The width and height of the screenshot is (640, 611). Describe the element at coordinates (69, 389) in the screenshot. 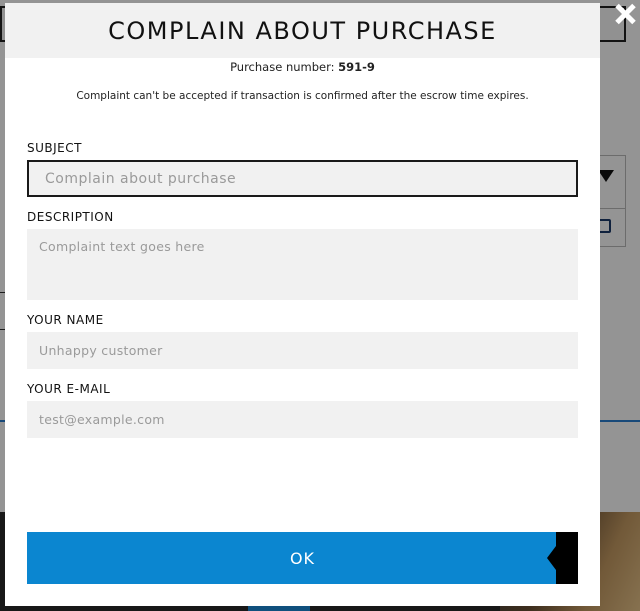

I see `email-label: YOUR E-MAIL` at that location.